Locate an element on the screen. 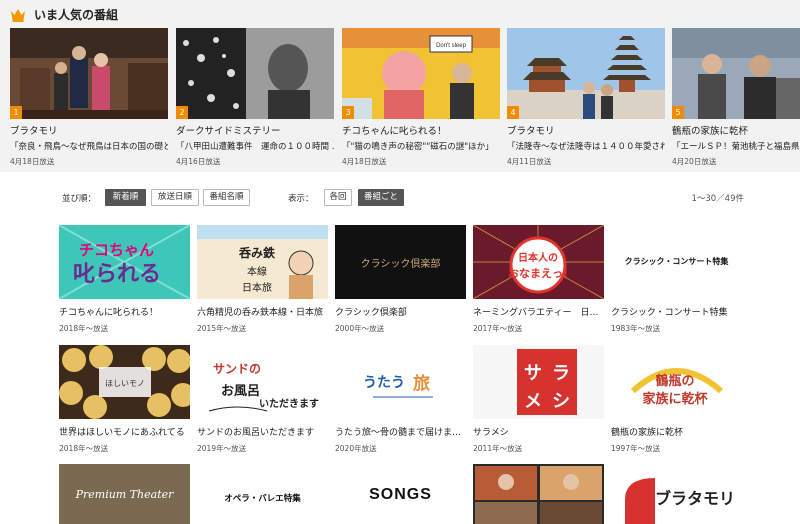  program-thumbnail is located at coordinates (538, 494).